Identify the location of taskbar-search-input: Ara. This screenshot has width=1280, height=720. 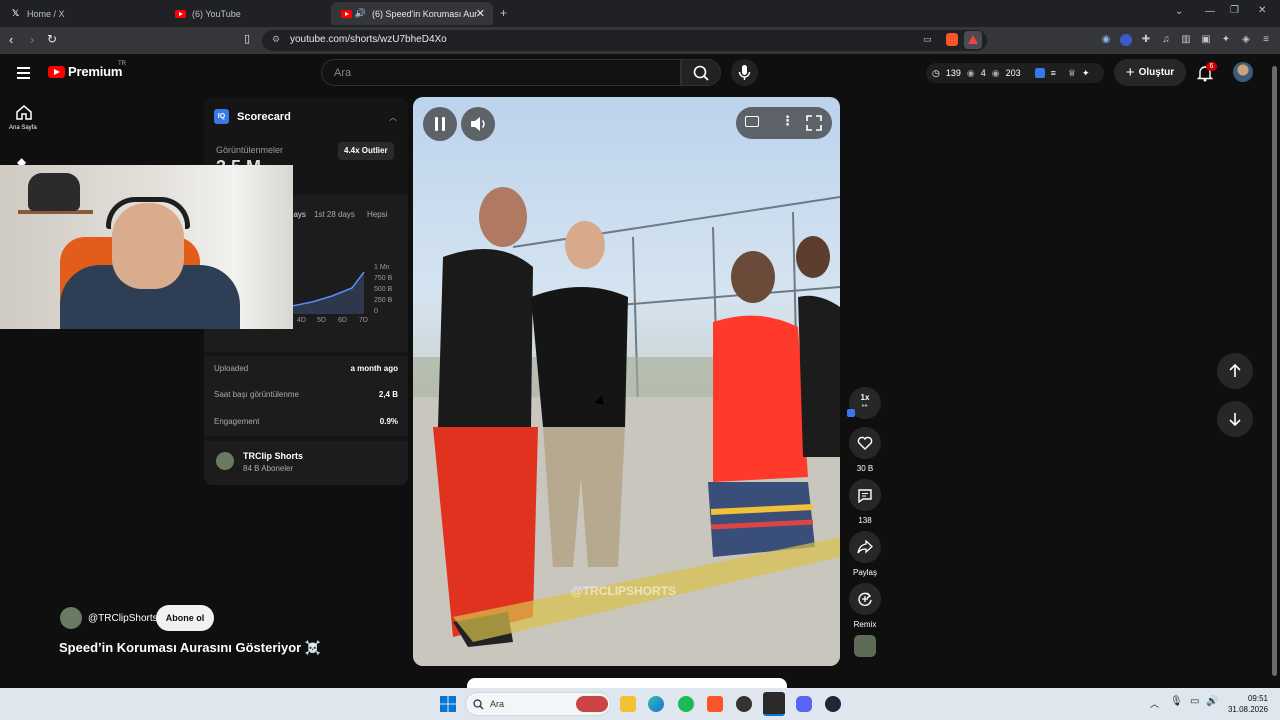
(538, 704).